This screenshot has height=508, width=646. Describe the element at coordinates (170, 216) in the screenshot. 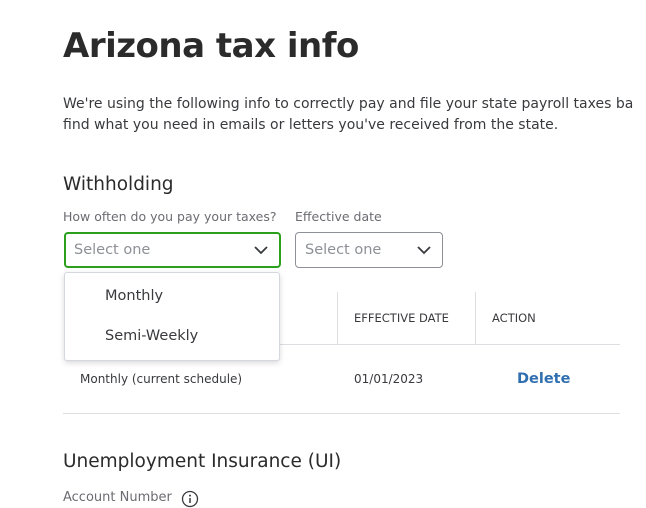

I see `frequency-label: How often do you pay your taxes?` at that location.